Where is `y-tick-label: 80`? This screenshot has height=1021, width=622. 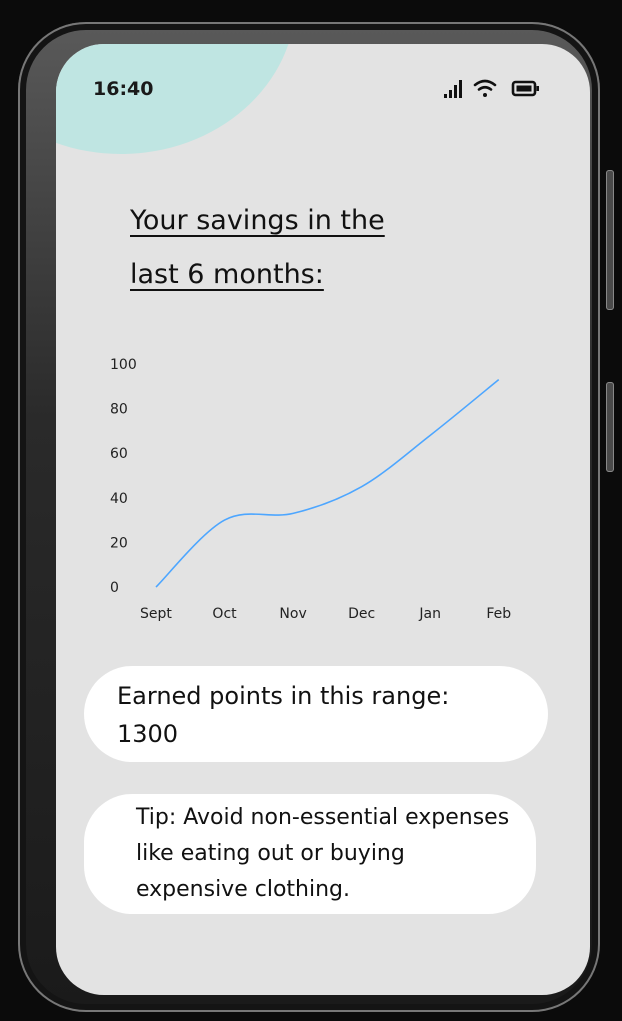 y-tick-label: 80 is located at coordinates (119, 410).